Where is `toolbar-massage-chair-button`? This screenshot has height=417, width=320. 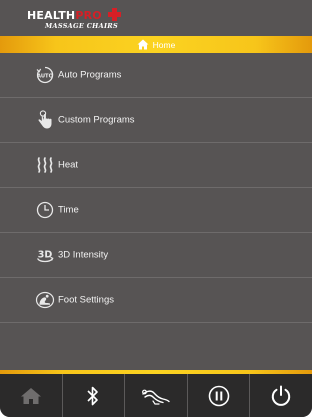
toolbar-massage-chair-button is located at coordinates (156, 395).